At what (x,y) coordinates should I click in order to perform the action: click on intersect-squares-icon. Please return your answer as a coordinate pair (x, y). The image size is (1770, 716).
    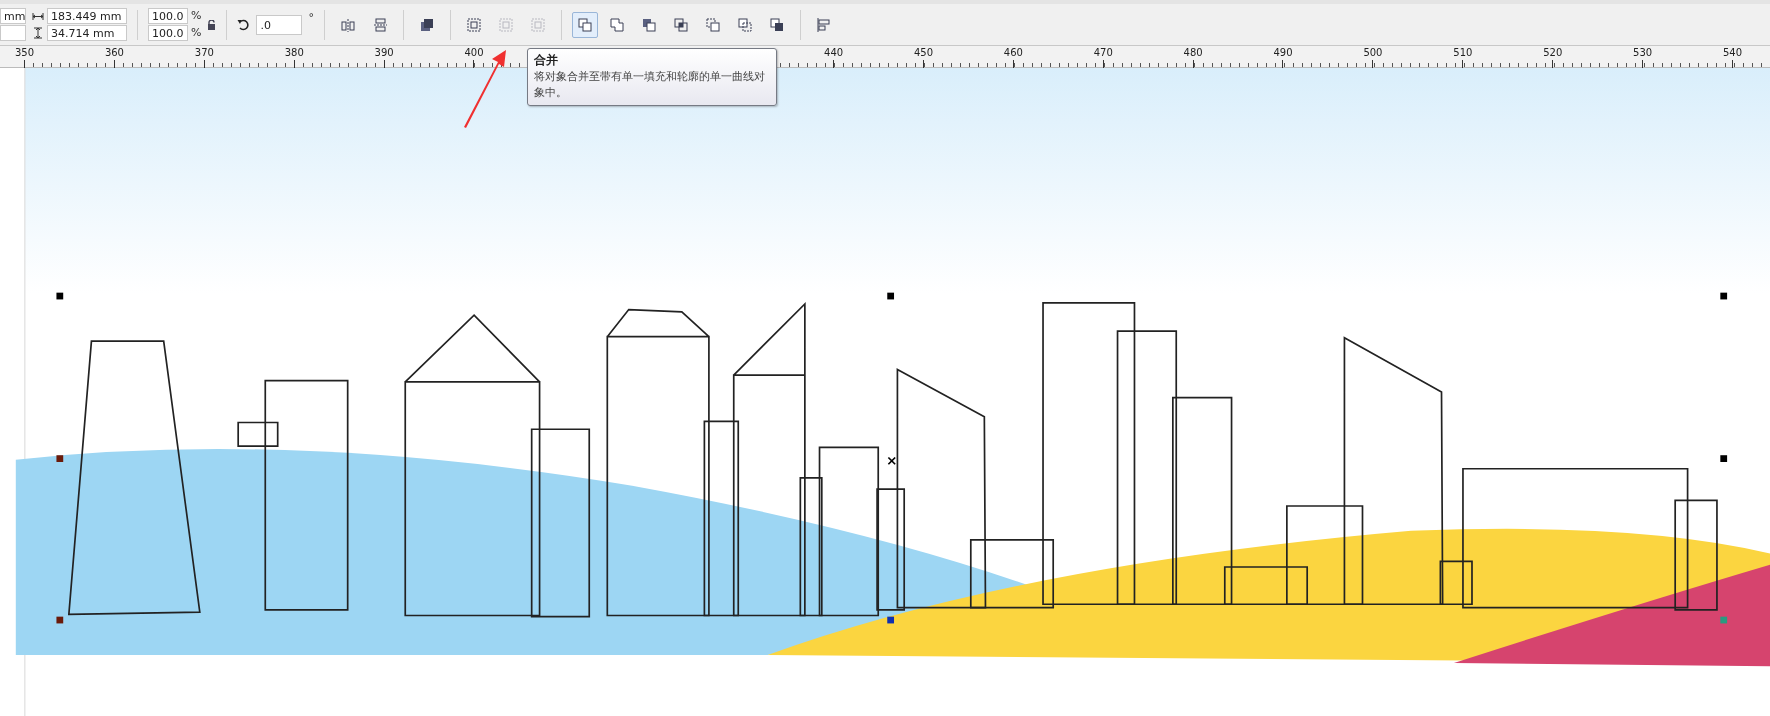
    Looking at the image, I should click on (680, 24).